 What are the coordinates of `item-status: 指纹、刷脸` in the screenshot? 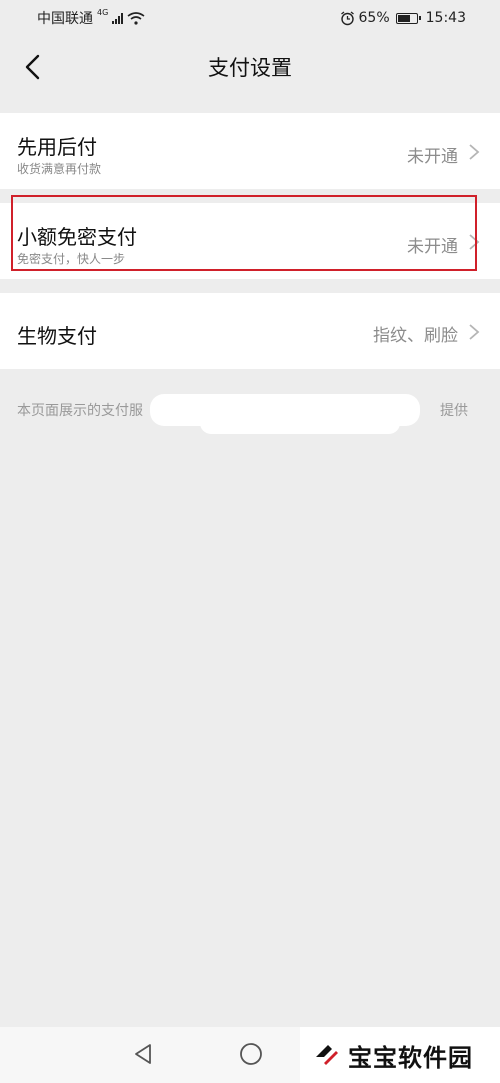 It's located at (415, 336).